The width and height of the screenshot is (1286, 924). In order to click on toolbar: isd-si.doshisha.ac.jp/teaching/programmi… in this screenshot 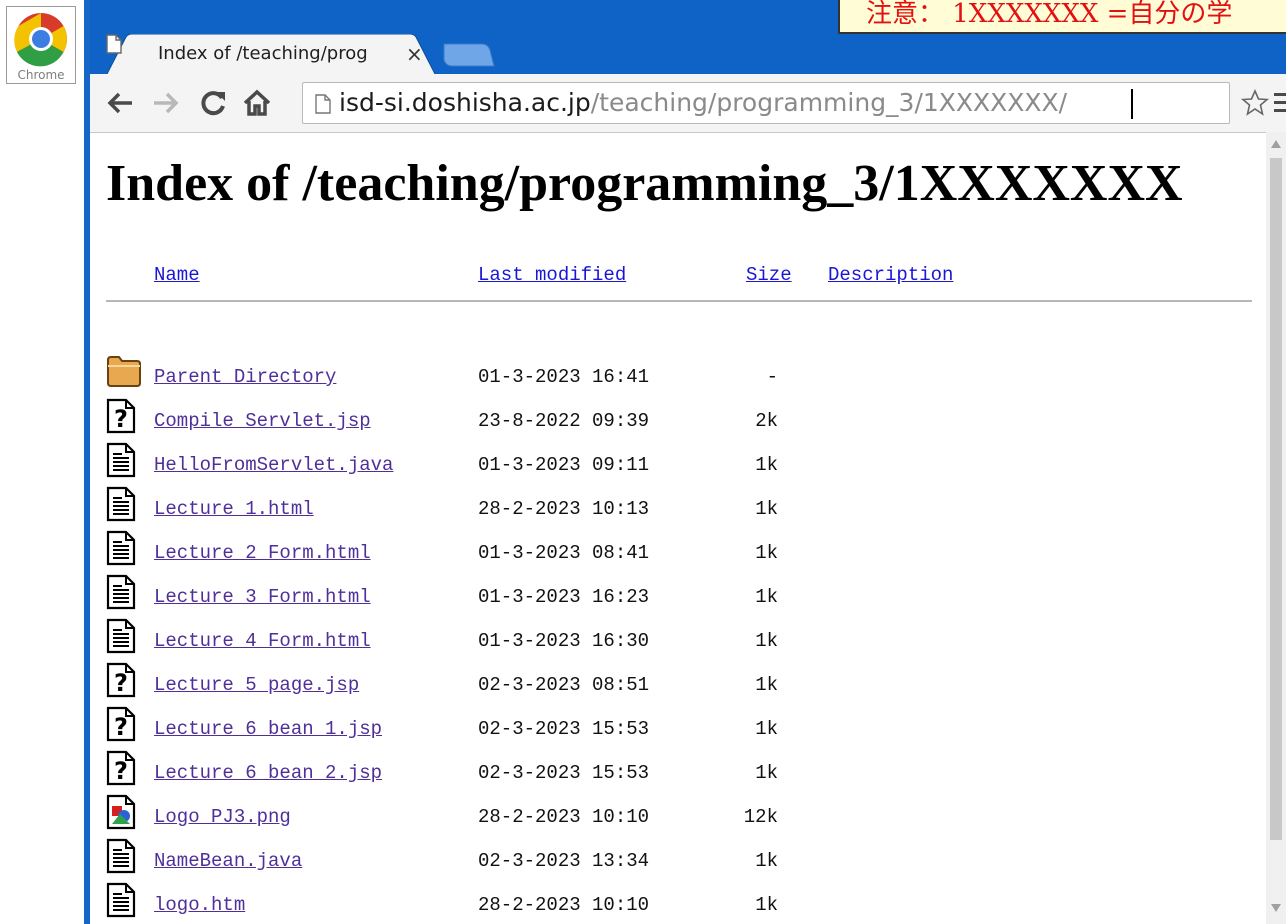, I will do `click(688, 103)`.